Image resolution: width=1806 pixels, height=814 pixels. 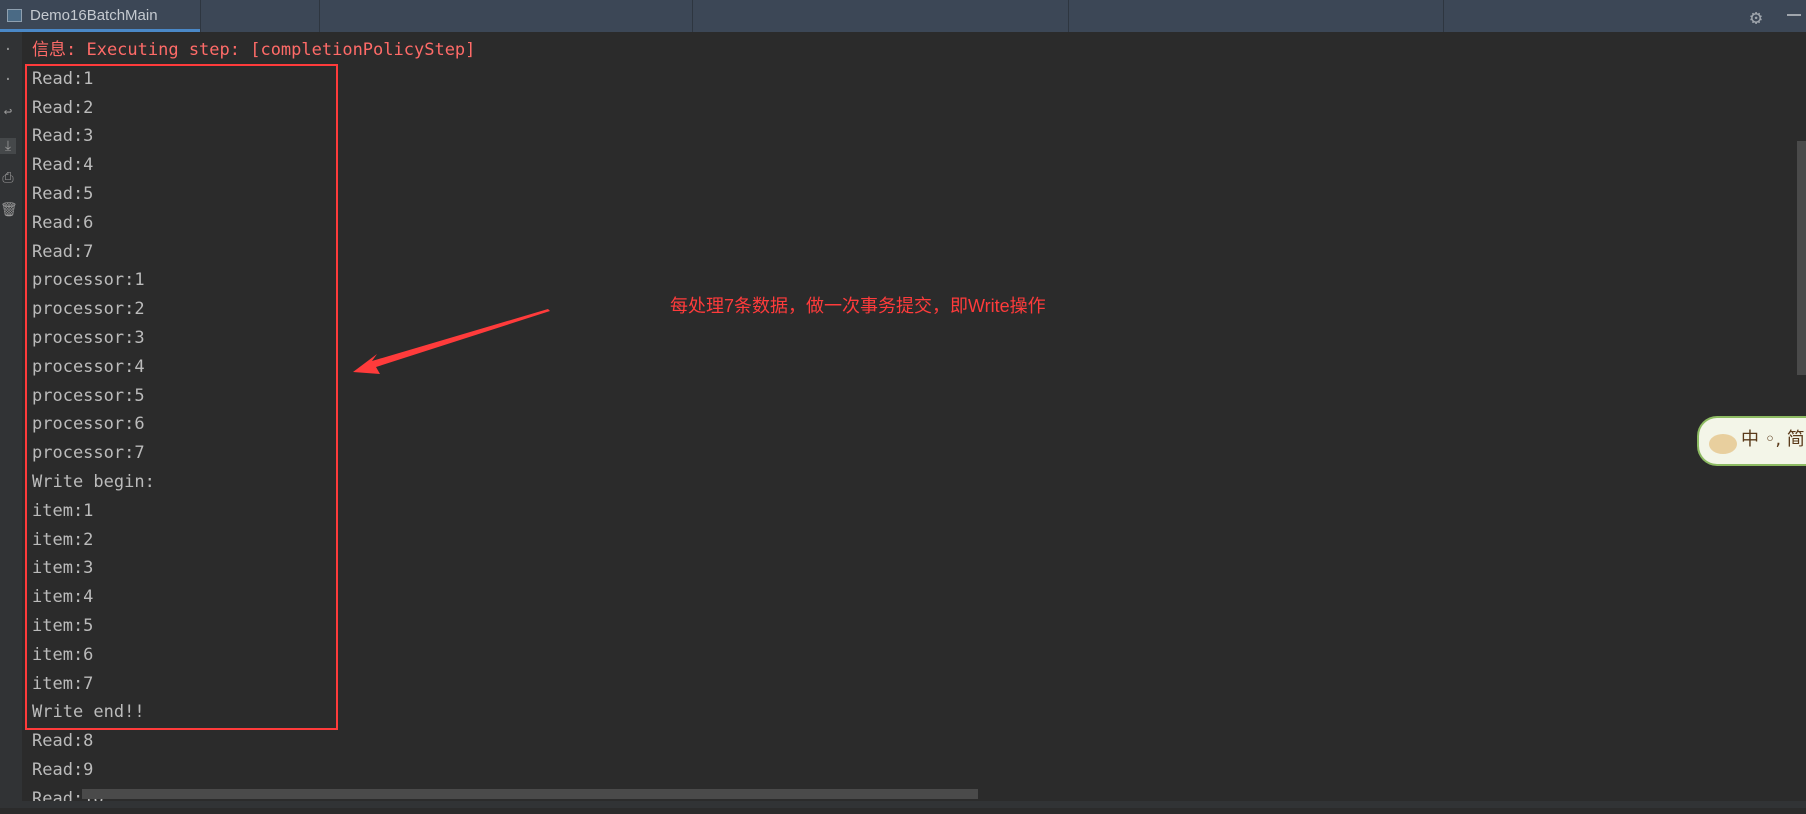 What do you see at coordinates (909, 804) in the screenshot?
I see `bottom-bar` at bounding box center [909, 804].